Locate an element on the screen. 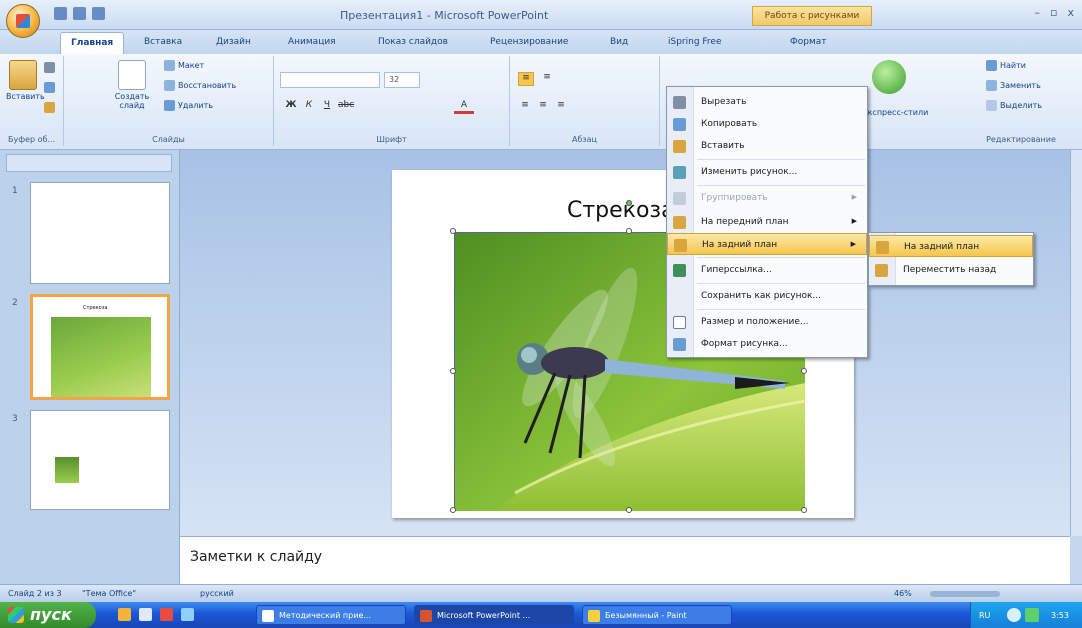  menu-item-cut: Вырезать is located at coordinates (767, 102).